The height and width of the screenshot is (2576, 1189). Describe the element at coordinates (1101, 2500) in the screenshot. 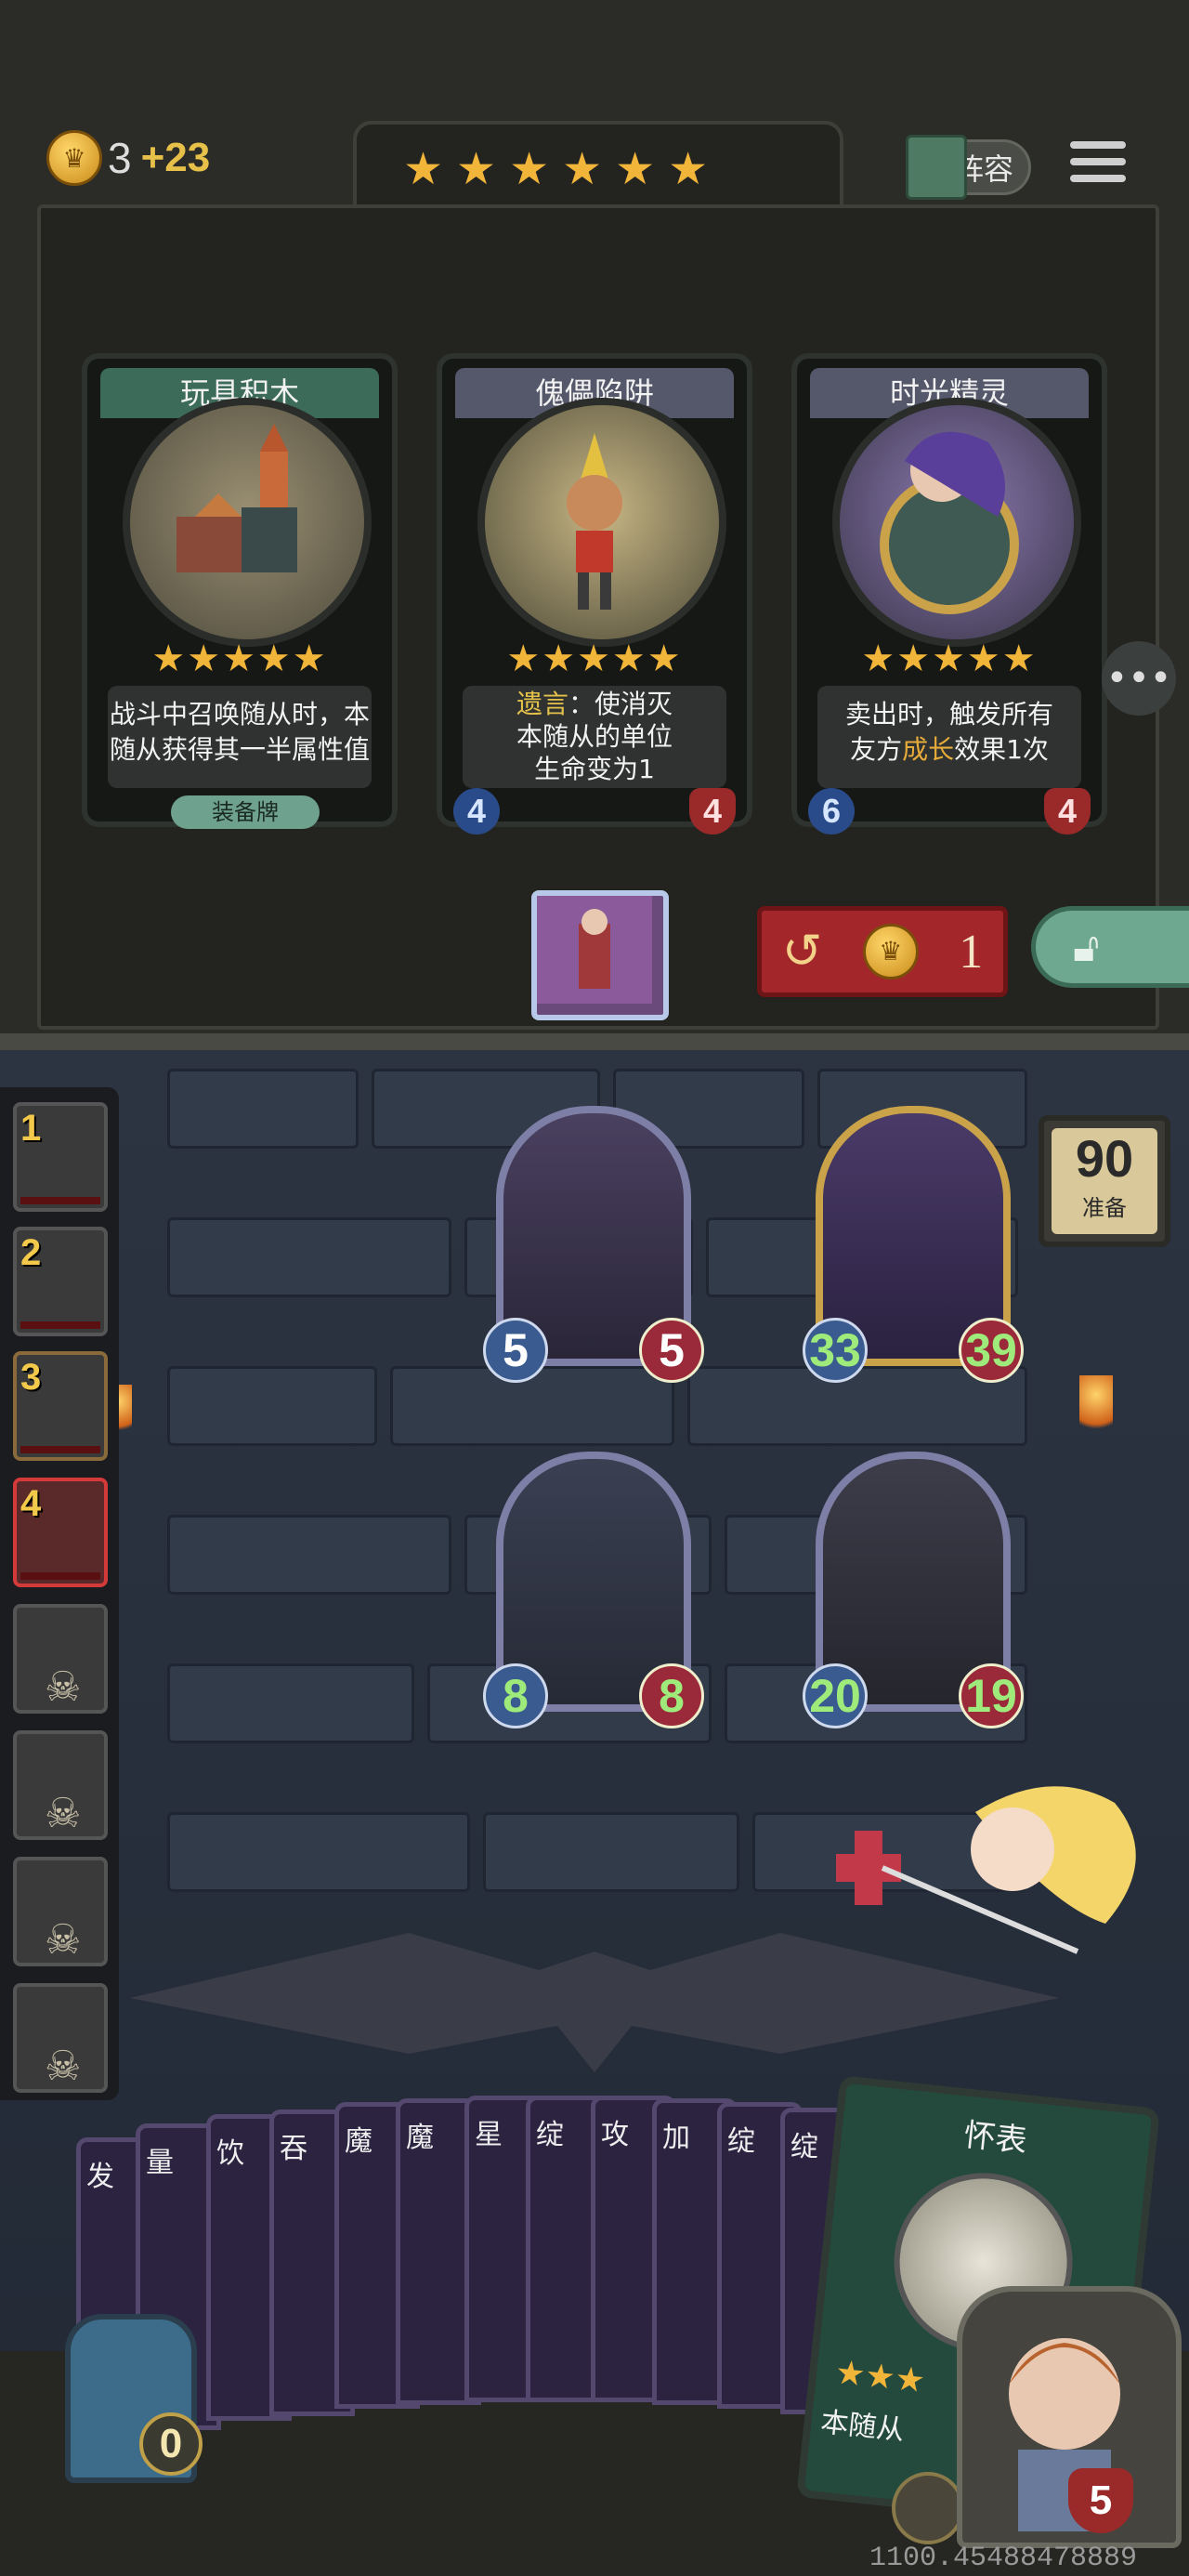

I see `hero-health: 5` at that location.